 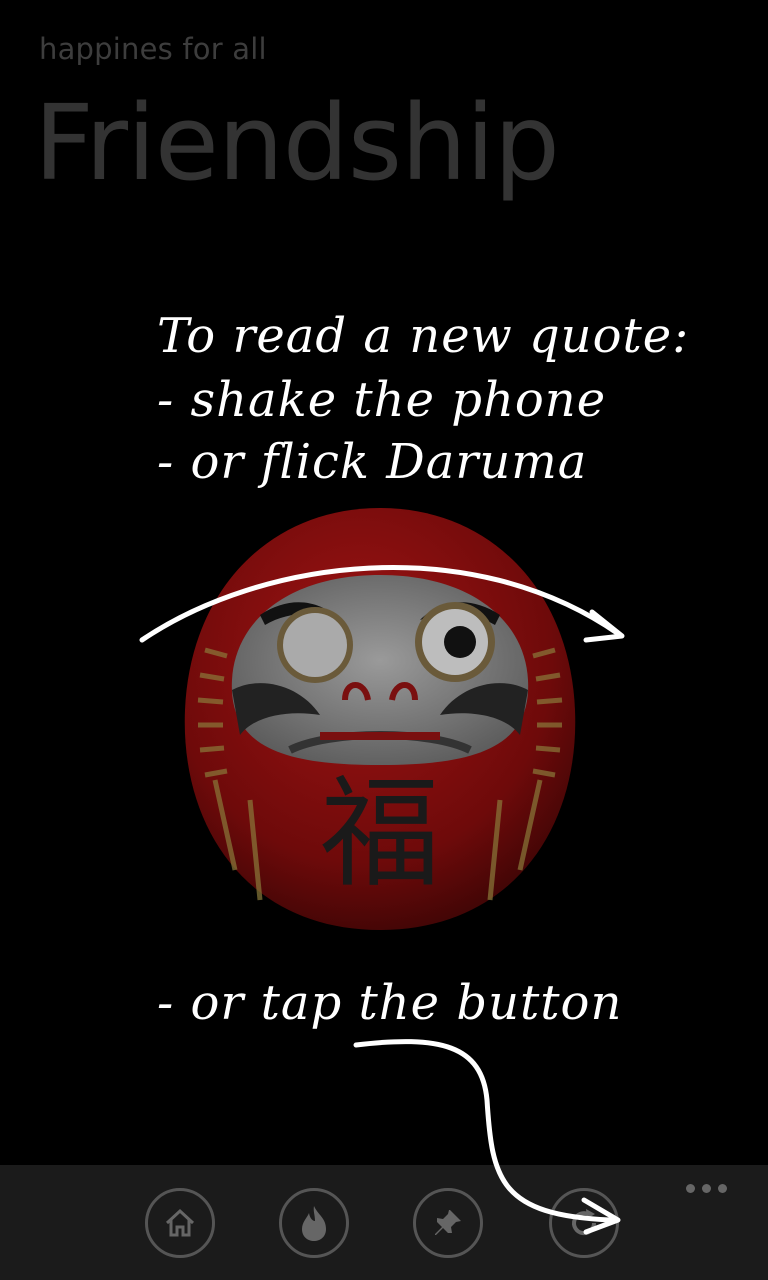 What do you see at coordinates (384, 1222) in the screenshot?
I see `app-bar` at bounding box center [384, 1222].